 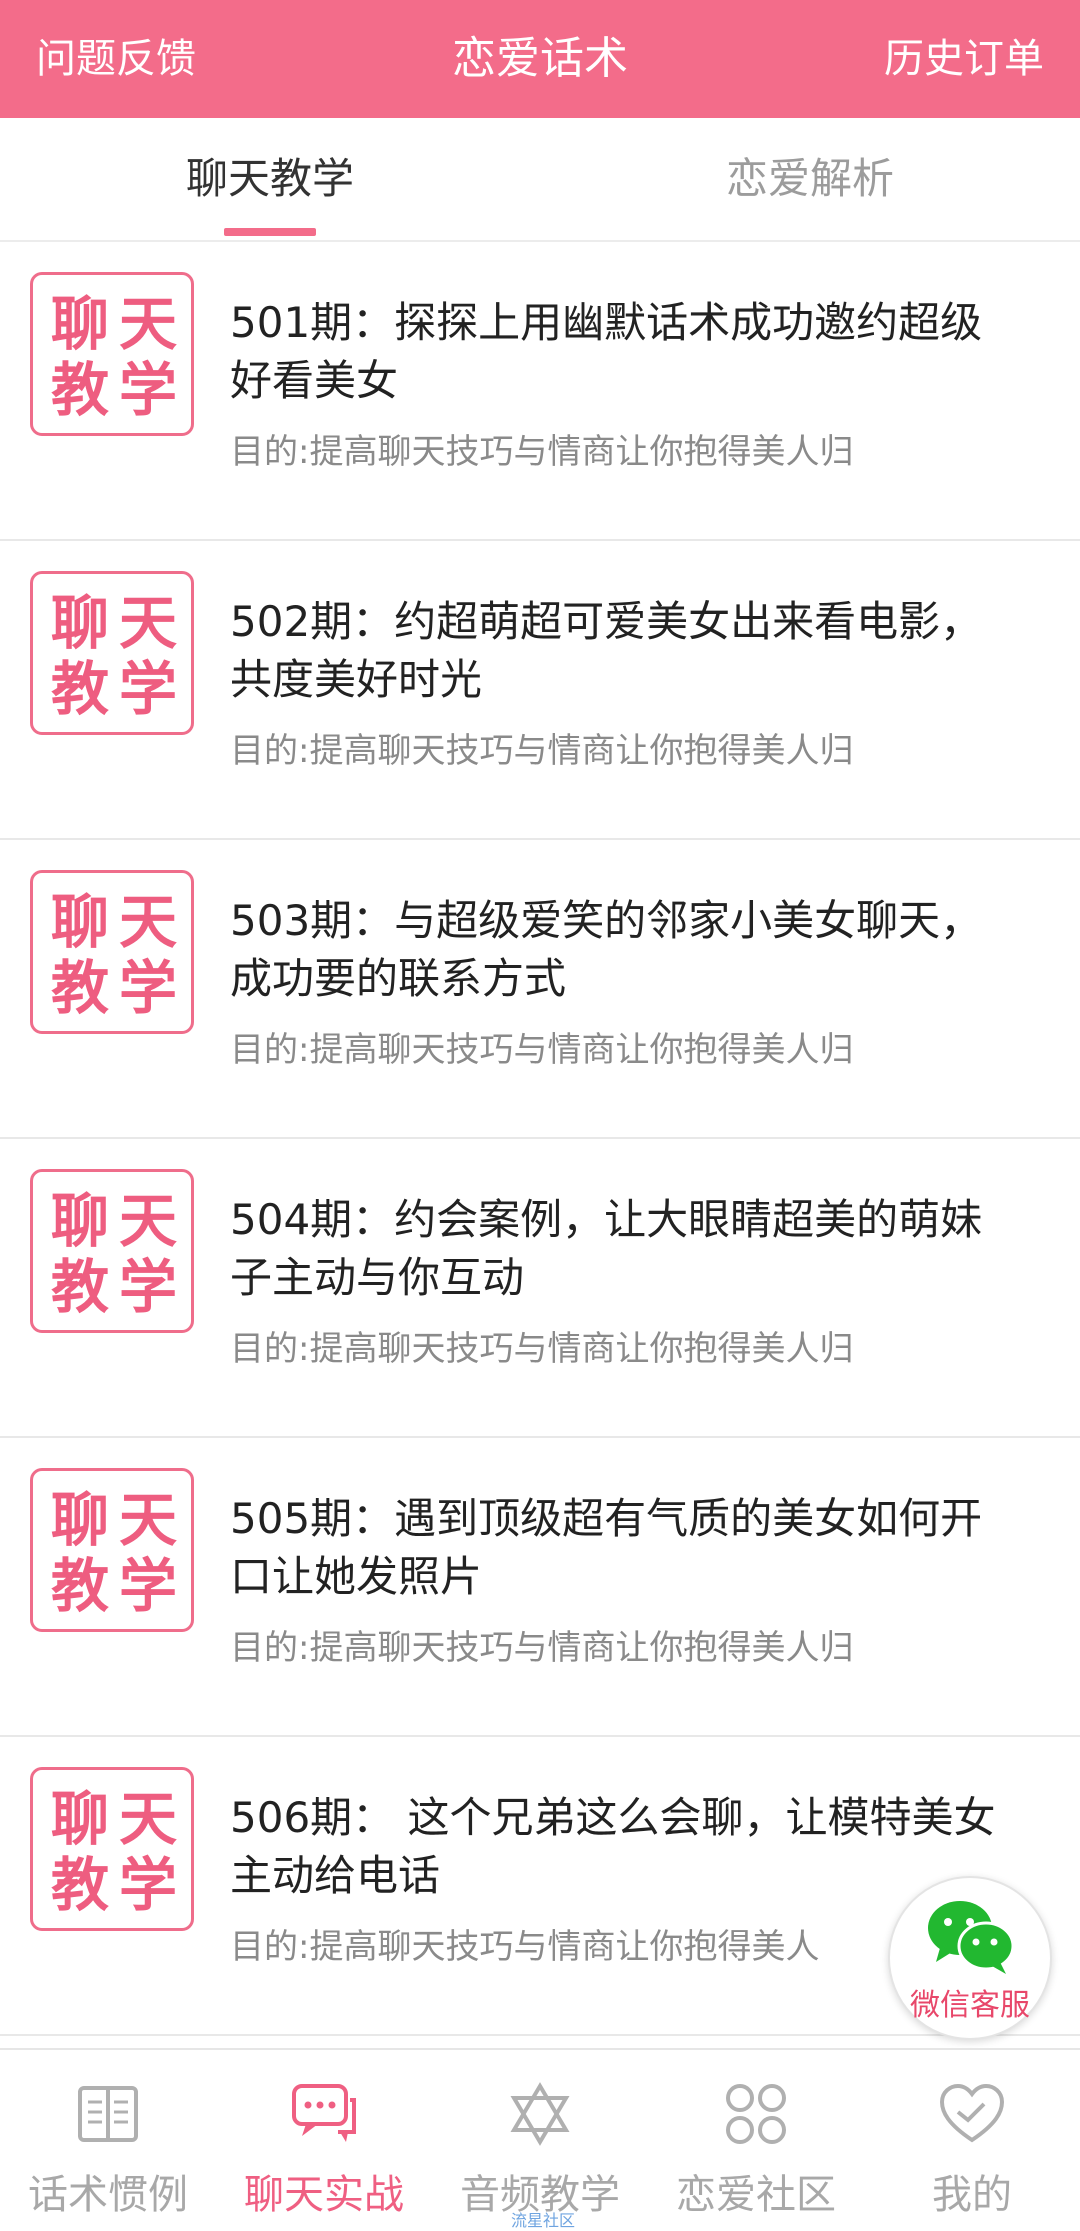 I want to click on item-title: 505期：遇到顶级超有气质的美女如何开口让她发照片, so click(x=606, y=1547).